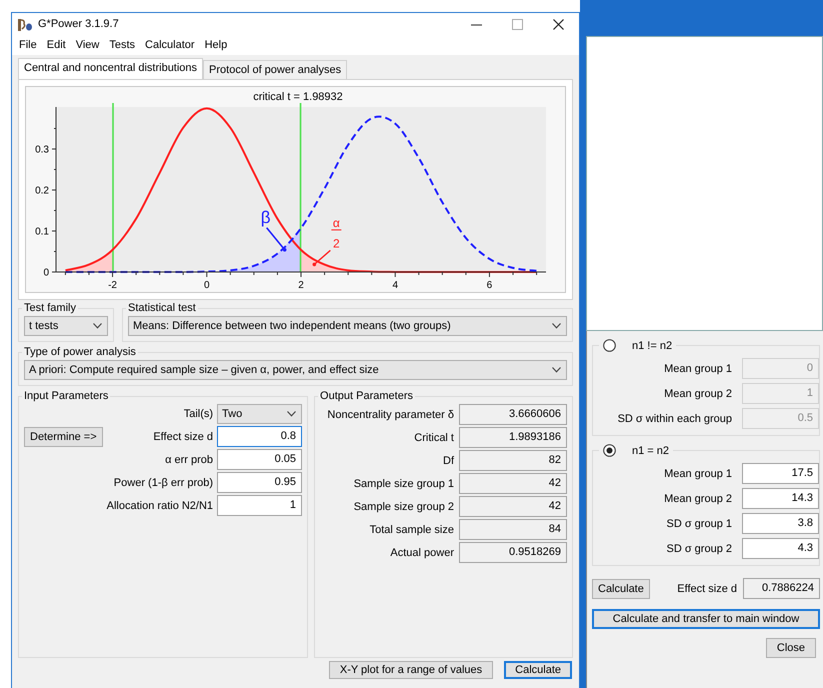 The width and height of the screenshot is (823, 688). I want to click on field-label: Actual power, so click(421, 552).